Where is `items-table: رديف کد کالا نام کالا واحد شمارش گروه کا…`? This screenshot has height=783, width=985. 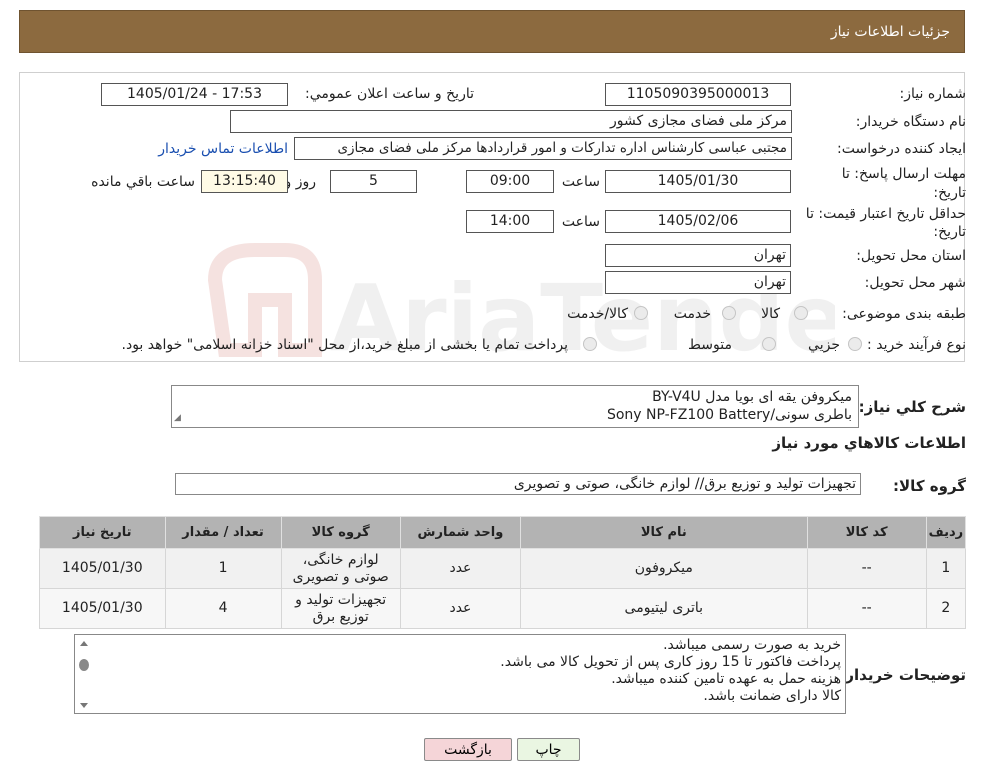 items-table: رديف کد کالا نام کالا واحد شمارش گروه کا… is located at coordinates (503, 572).